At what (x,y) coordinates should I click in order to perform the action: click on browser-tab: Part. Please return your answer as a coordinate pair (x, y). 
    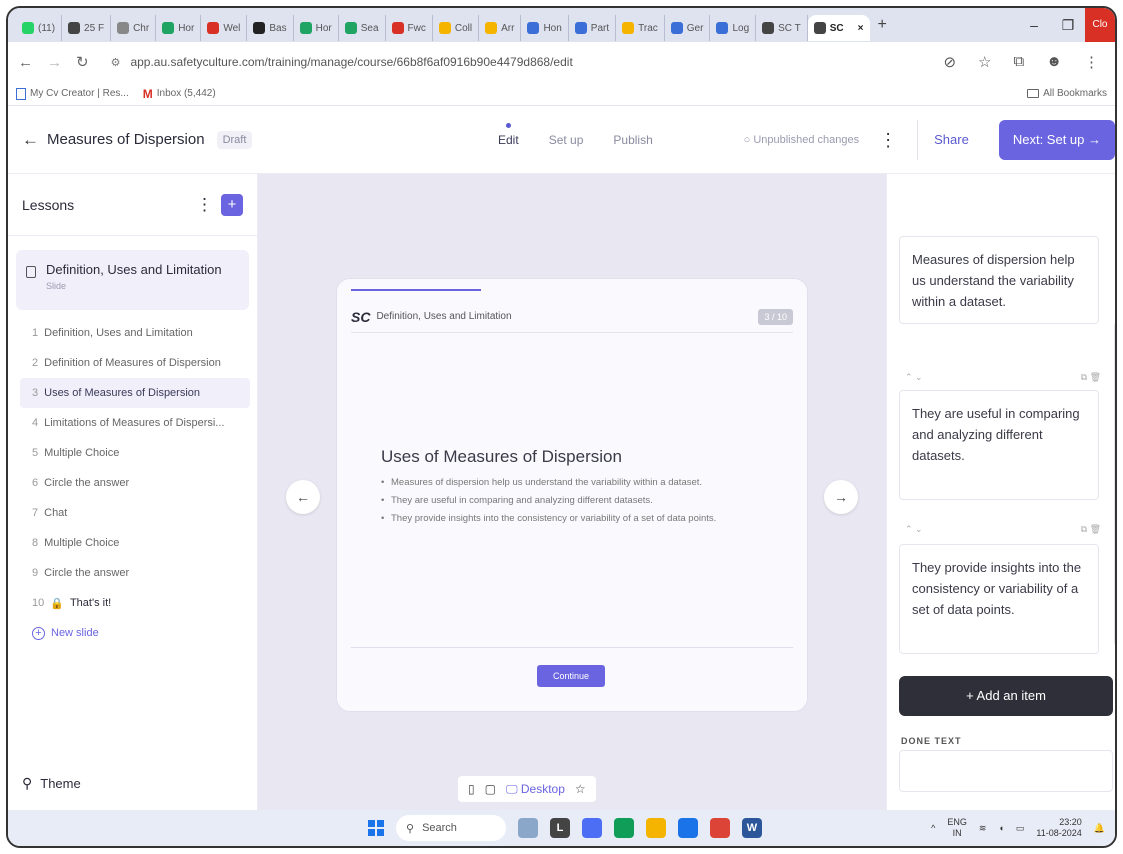
    Looking at the image, I should click on (593, 28).